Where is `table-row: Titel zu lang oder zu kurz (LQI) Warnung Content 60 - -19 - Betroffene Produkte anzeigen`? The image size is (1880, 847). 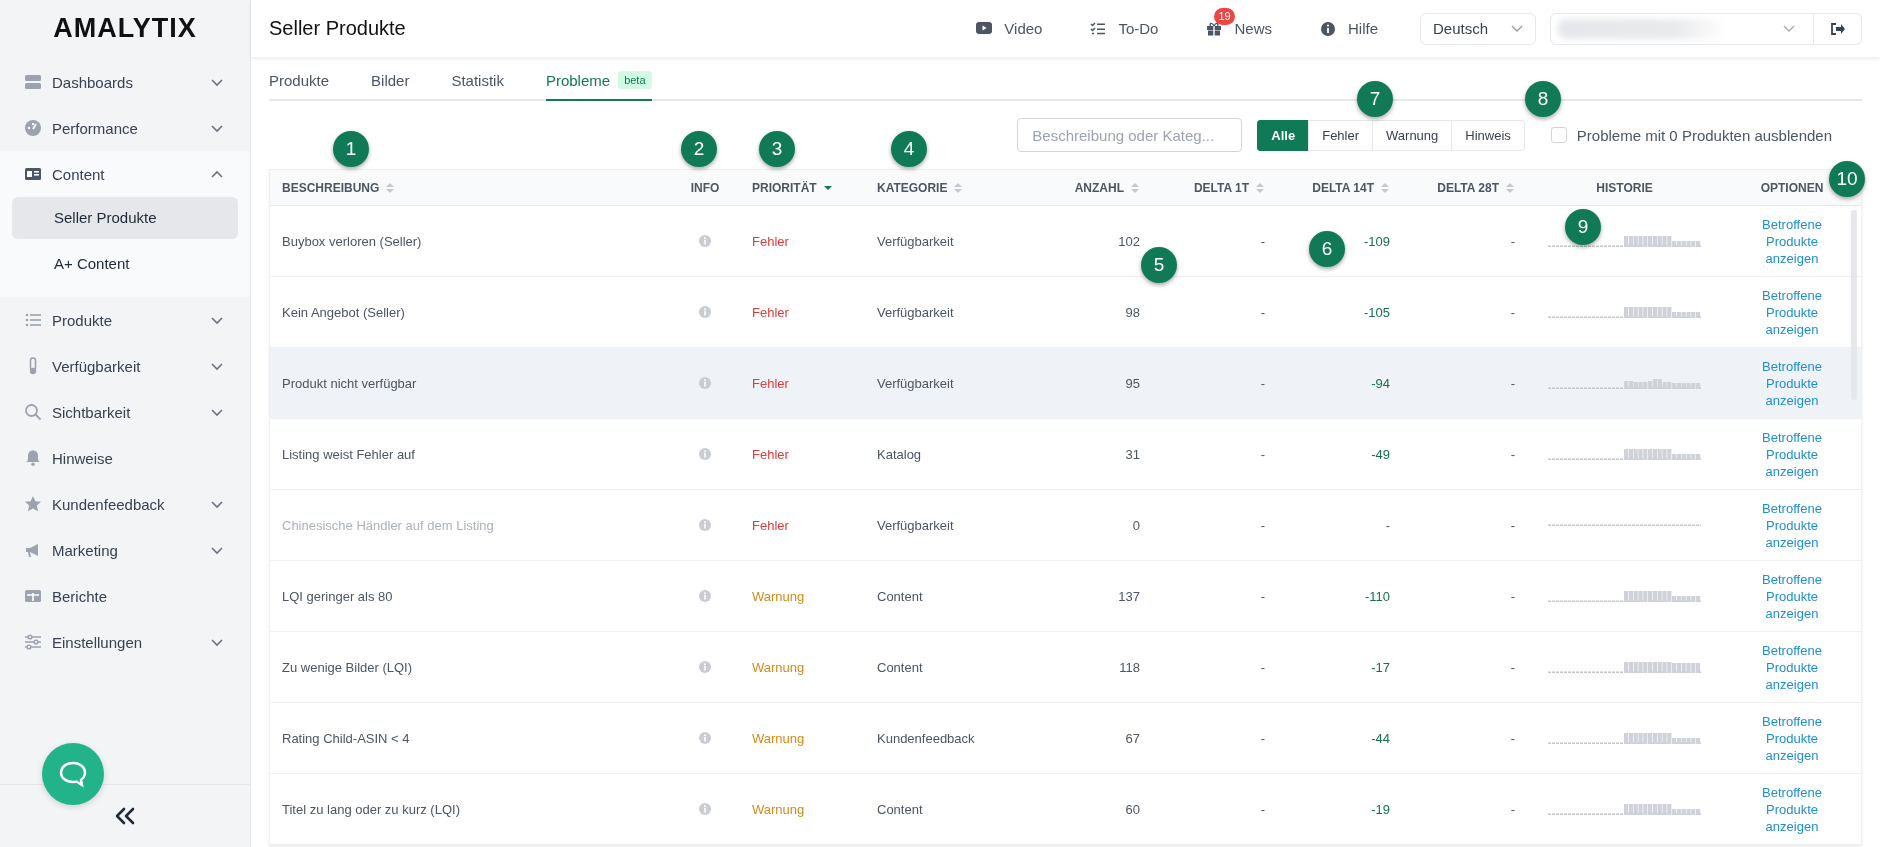 table-row: Titel zu lang oder zu kurz (LQI) Warnung Content 60 - -19 - Betroffene Produkte anzeigen is located at coordinates (1065, 809).